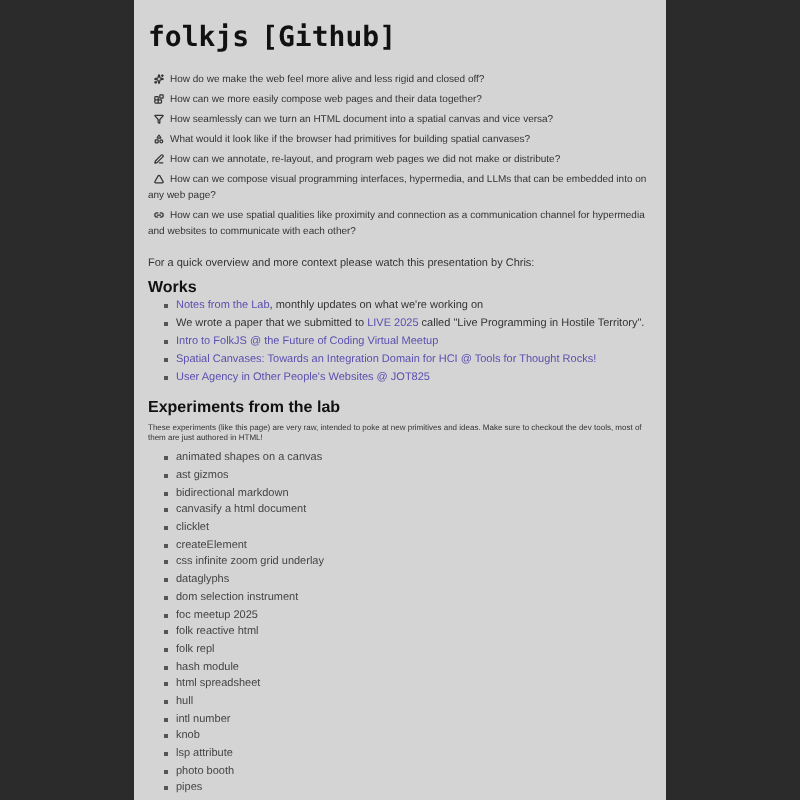  What do you see at coordinates (199, 38) in the screenshot?
I see `page-title: folkjs` at bounding box center [199, 38].